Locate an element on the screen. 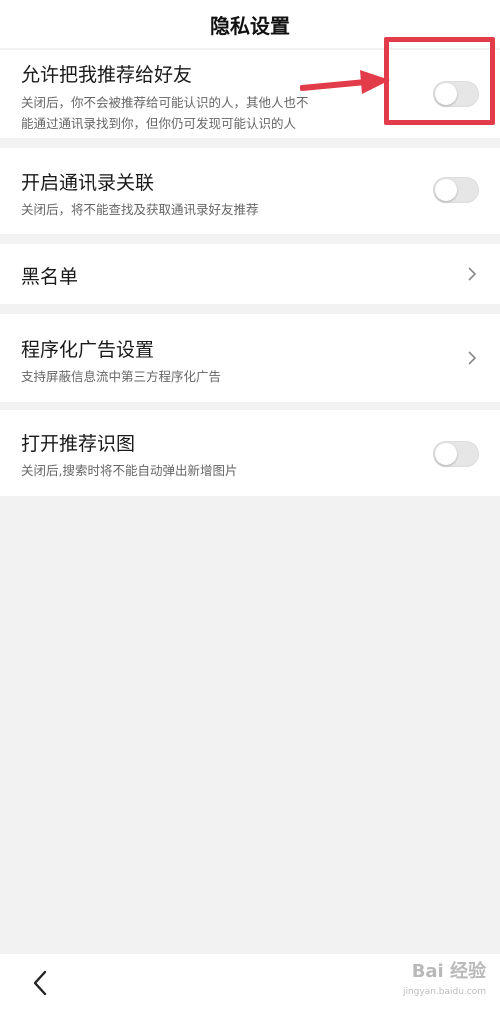 The width and height of the screenshot is (500, 1011). setting-programmatic-ads: 程序化广告设置 支持屏蔽信息流中第三方程序化广告 is located at coordinates (250, 358).